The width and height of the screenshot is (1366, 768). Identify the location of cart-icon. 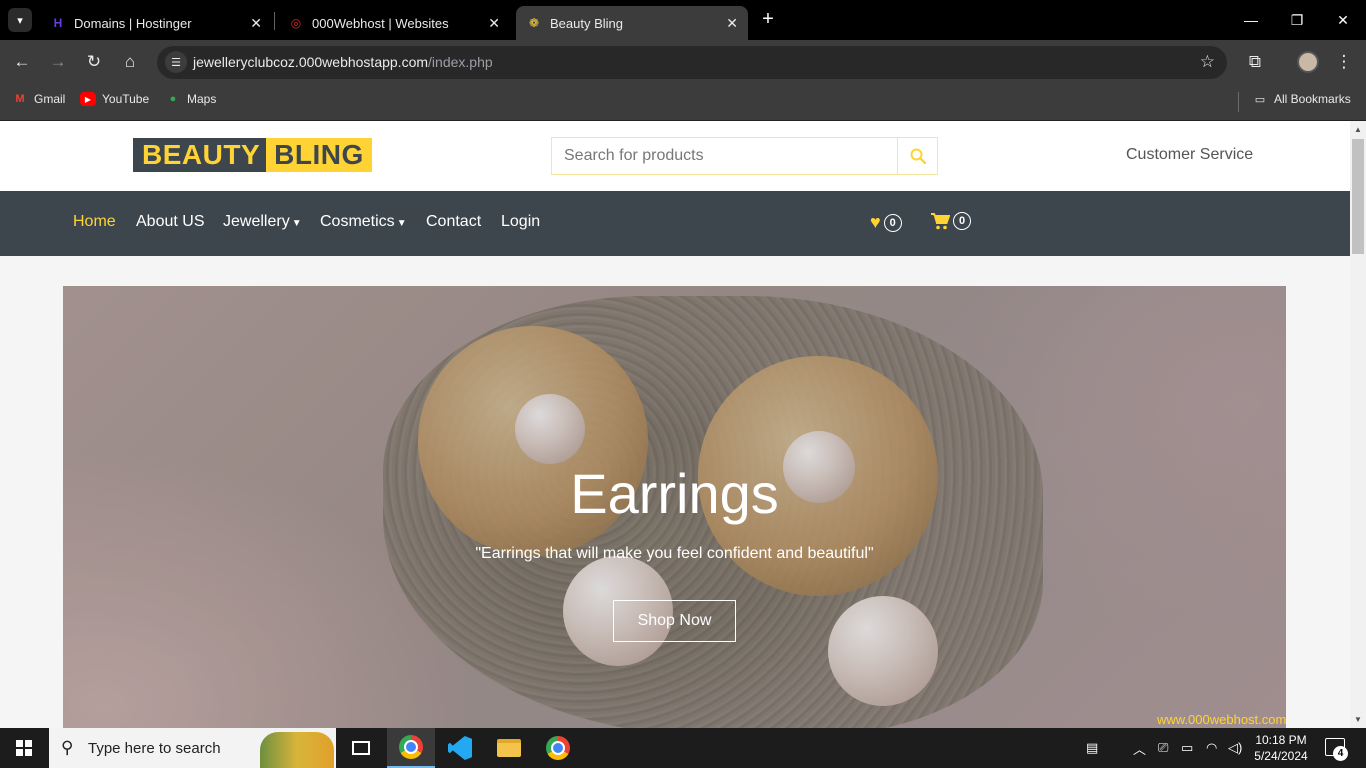
(940, 220).